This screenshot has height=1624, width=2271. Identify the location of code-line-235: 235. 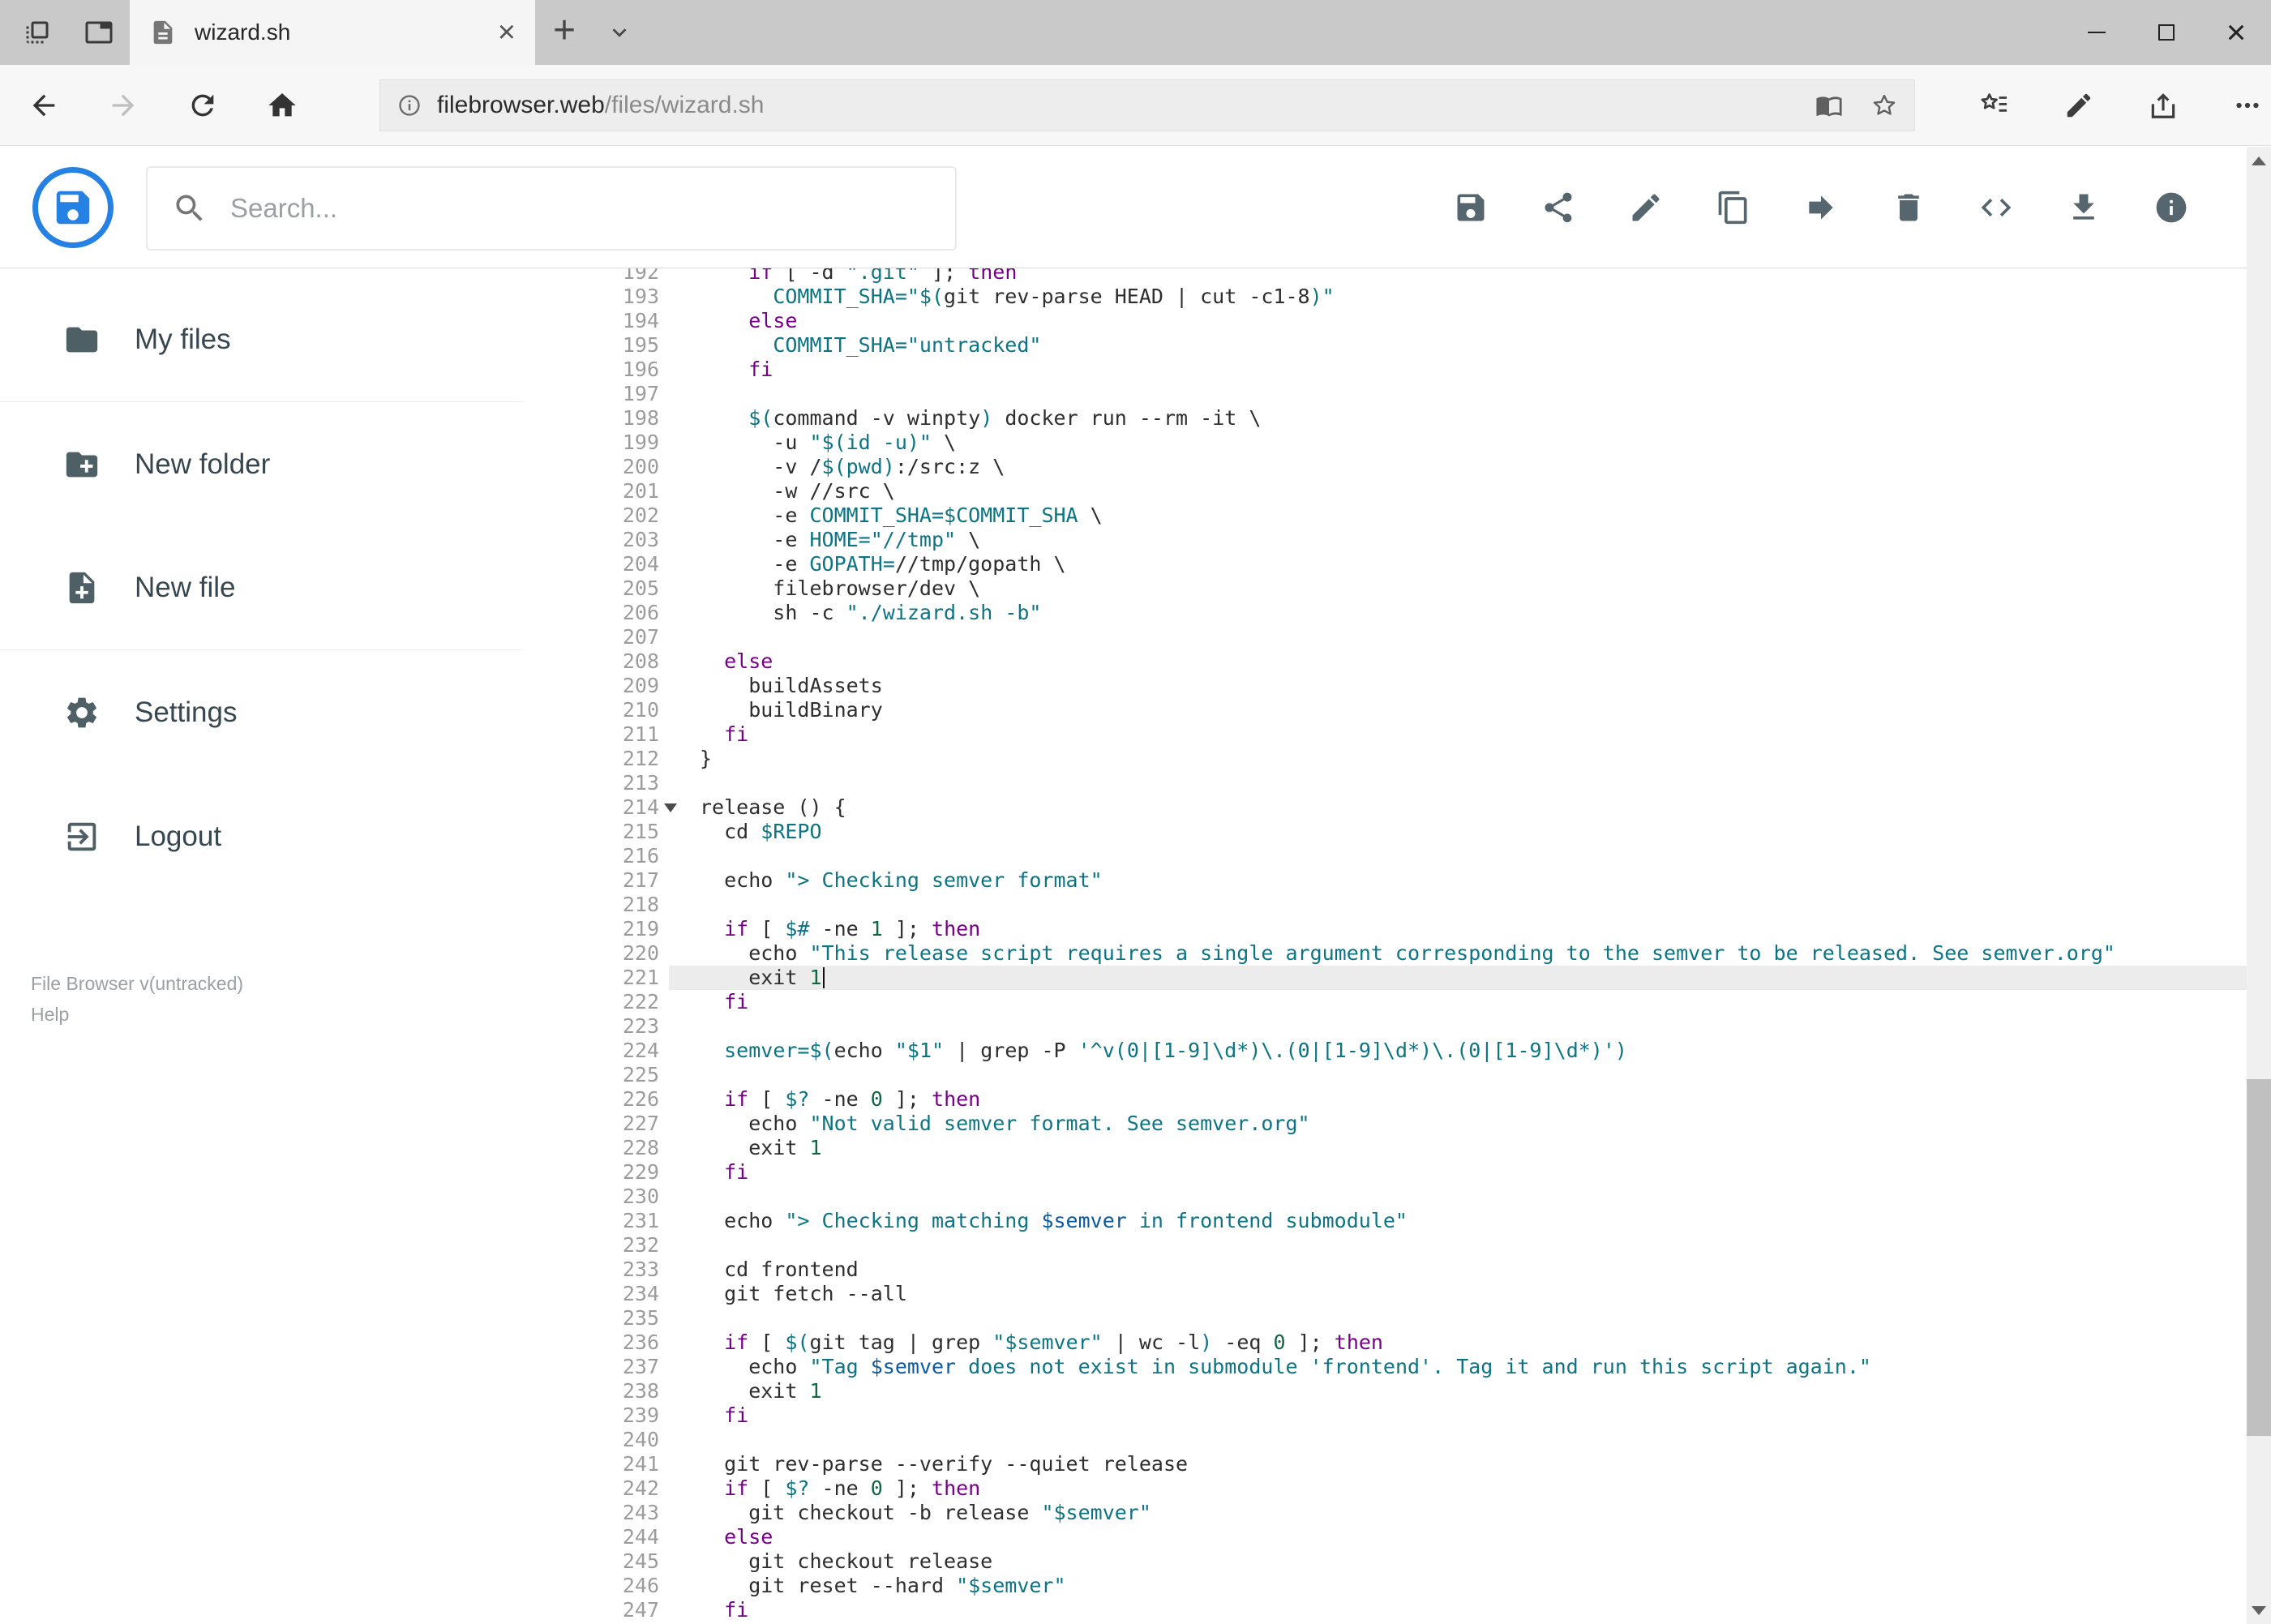
(1397, 1318).